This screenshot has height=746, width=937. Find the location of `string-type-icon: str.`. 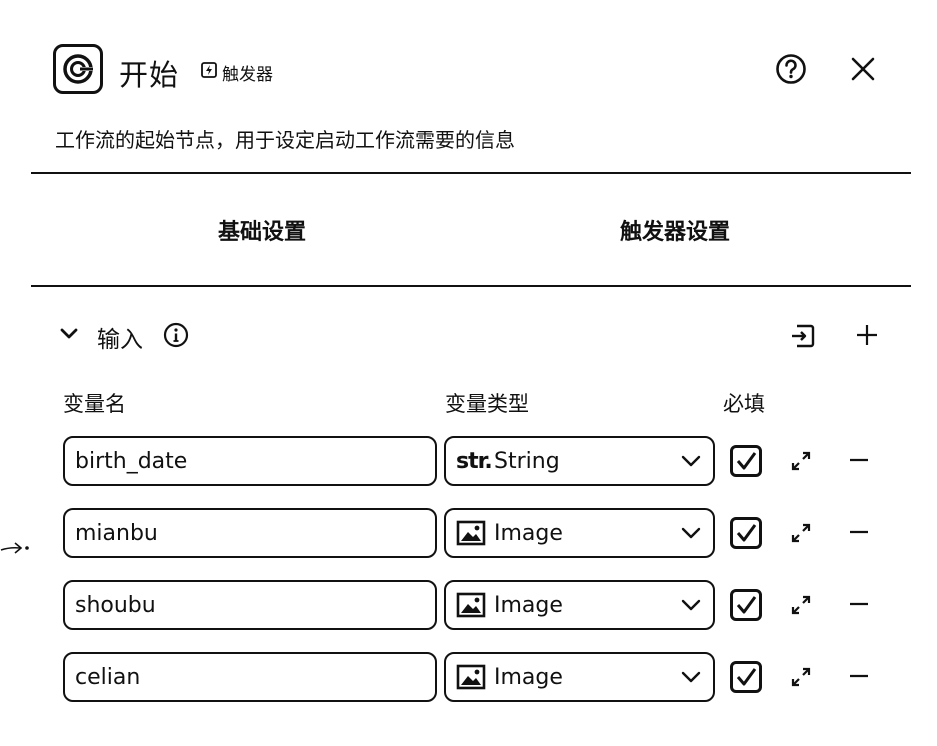

string-type-icon: str. is located at coordinates (474, 461).